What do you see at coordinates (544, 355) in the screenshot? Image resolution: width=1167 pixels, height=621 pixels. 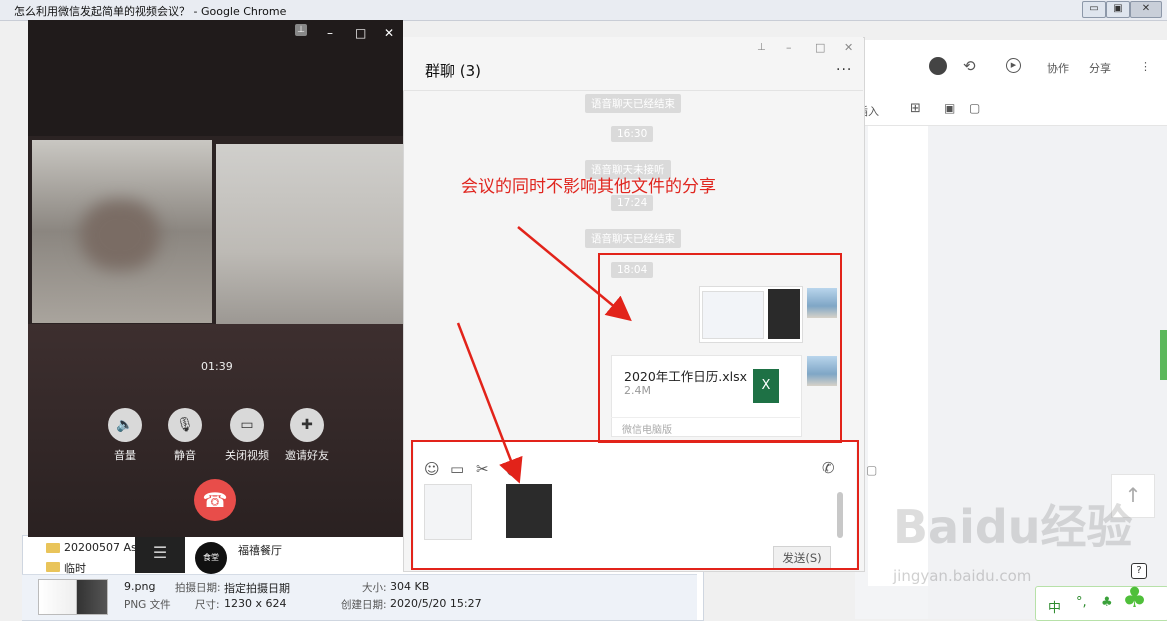 I see `annotation-arrows` at bounding box center [544, 355].